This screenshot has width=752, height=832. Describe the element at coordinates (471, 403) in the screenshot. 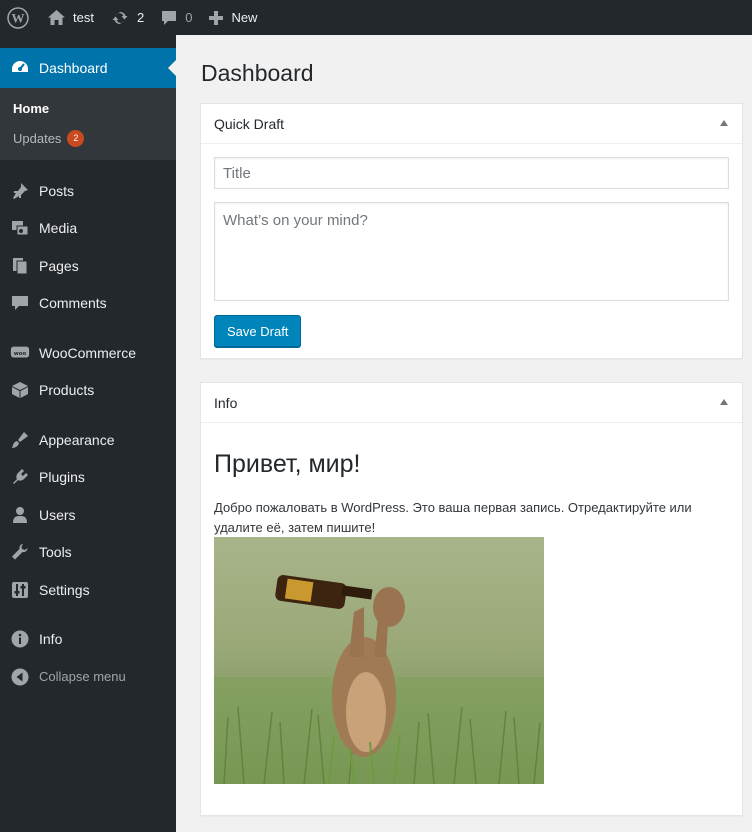

I see `info-header: Info` at that location.